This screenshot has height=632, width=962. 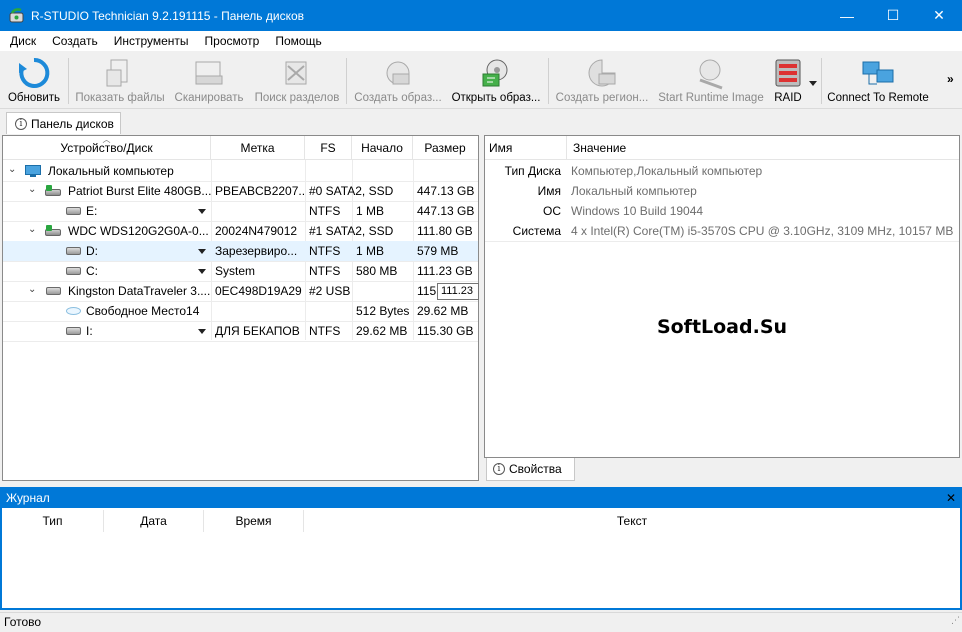 I want to click on partition-size: 579 MB, so click(x=438, y=251).